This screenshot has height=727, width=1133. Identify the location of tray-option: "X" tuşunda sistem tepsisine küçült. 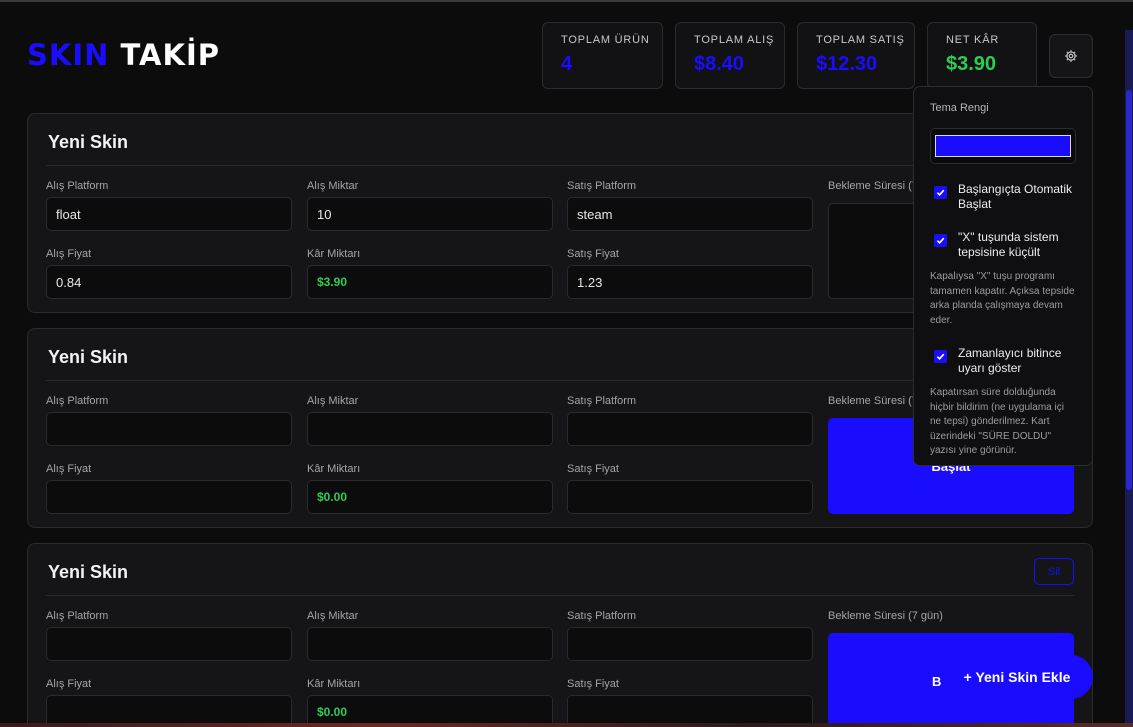
(1003, 245).